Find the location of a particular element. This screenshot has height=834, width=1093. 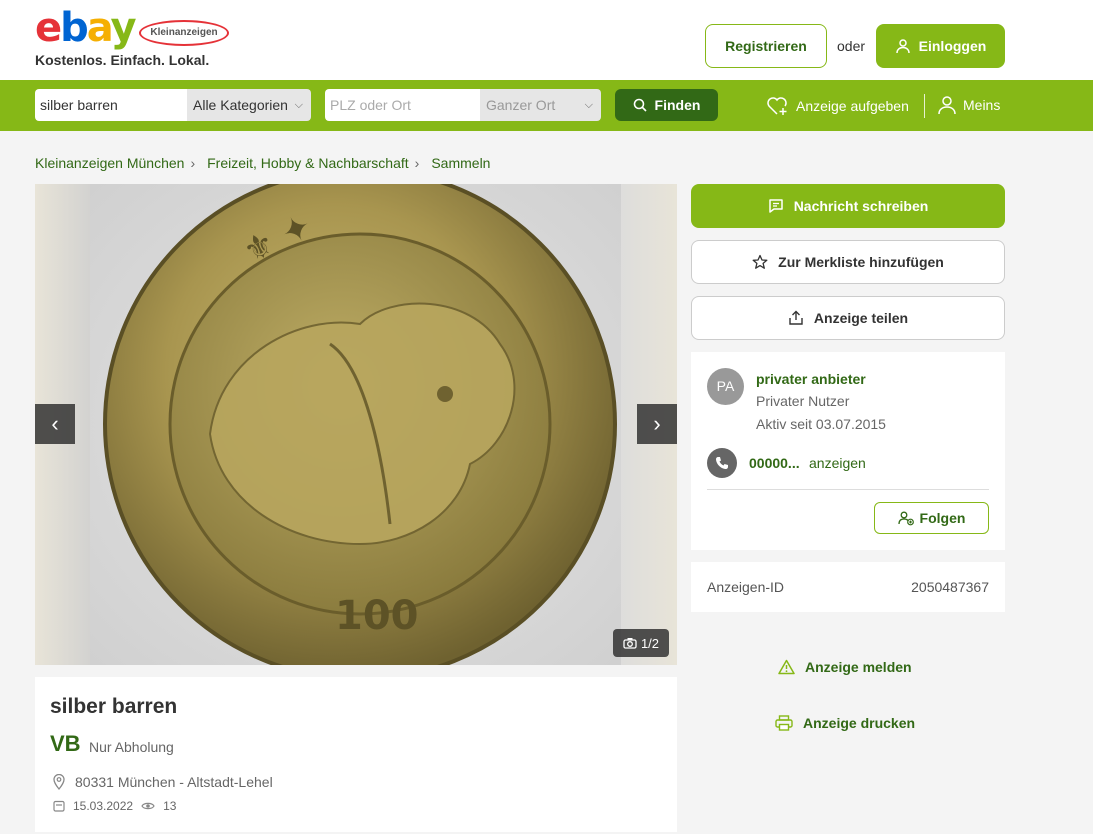

eye-icon is located at coordinates (148, 806).